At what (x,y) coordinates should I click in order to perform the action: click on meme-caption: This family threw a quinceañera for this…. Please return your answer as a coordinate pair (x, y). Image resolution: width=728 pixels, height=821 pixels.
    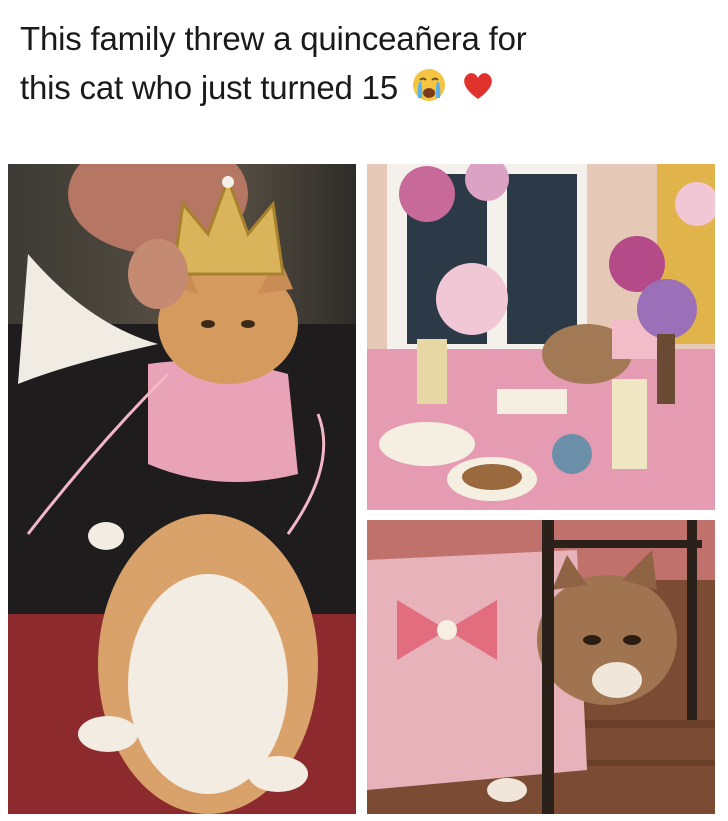
    Looking at the image, I should click on (365, 63).